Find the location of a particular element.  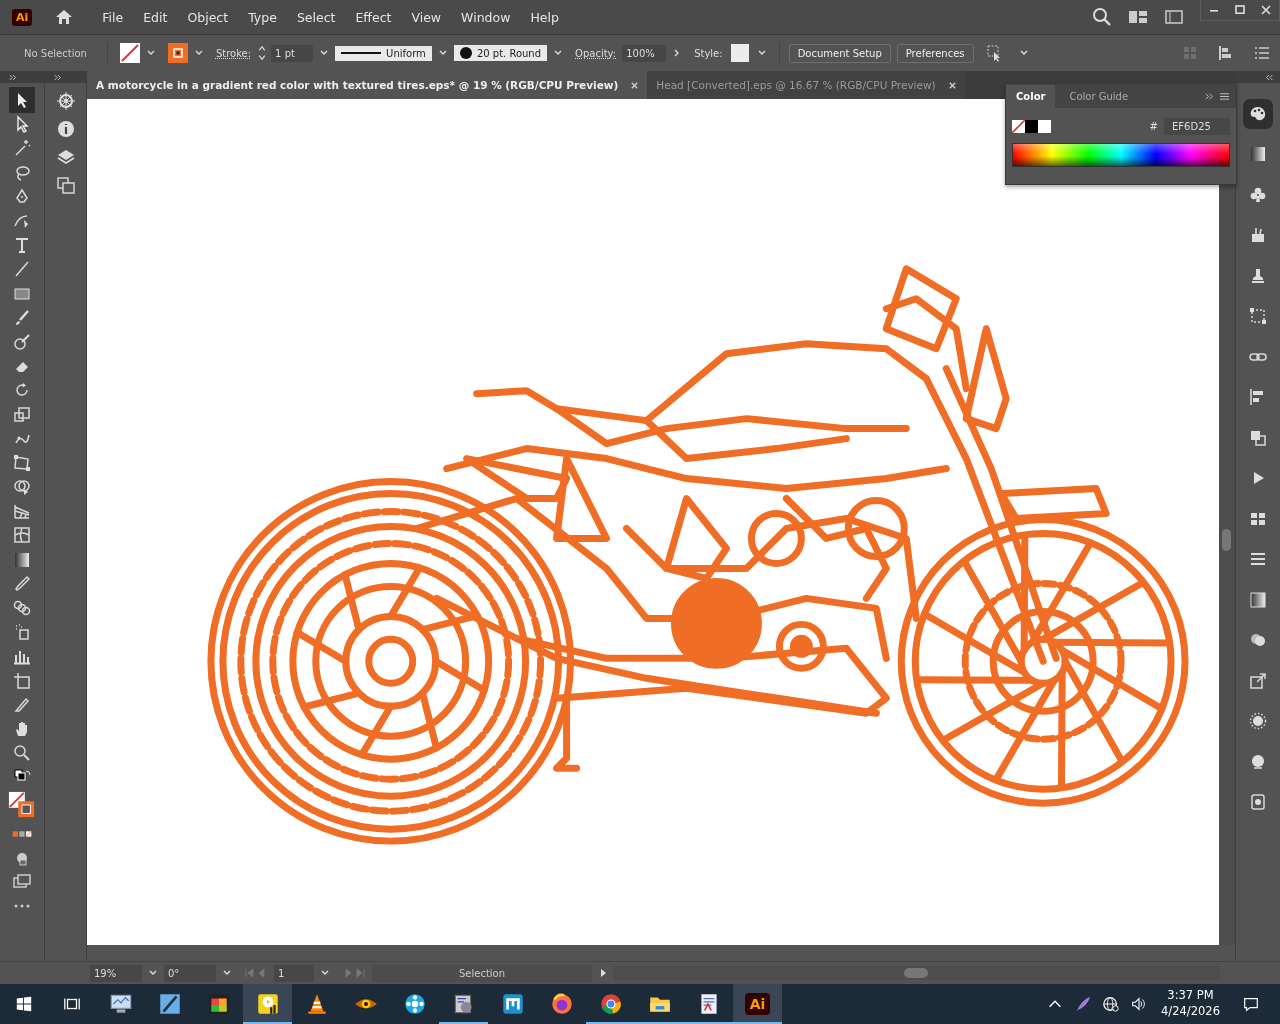

artboard-field: 1 is located at coordinates (294, 973).